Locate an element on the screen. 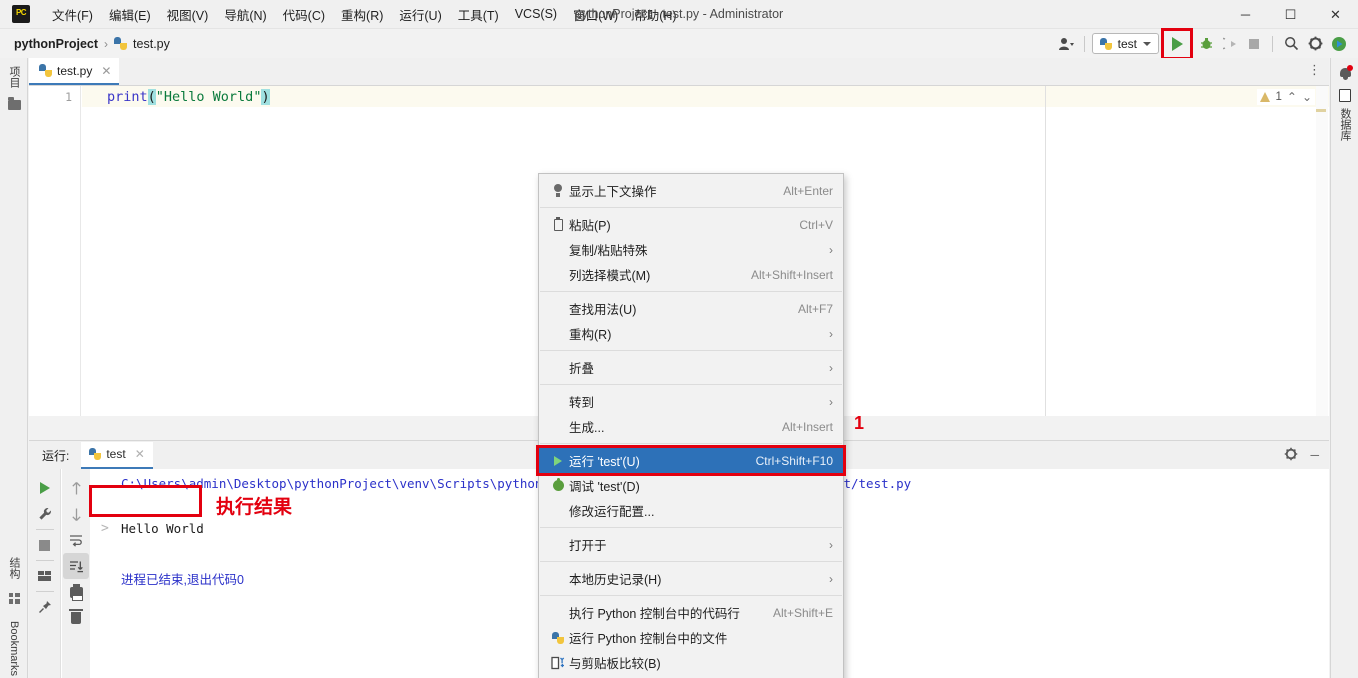  run-coverage-icon is located at coordinates (1230, 44).